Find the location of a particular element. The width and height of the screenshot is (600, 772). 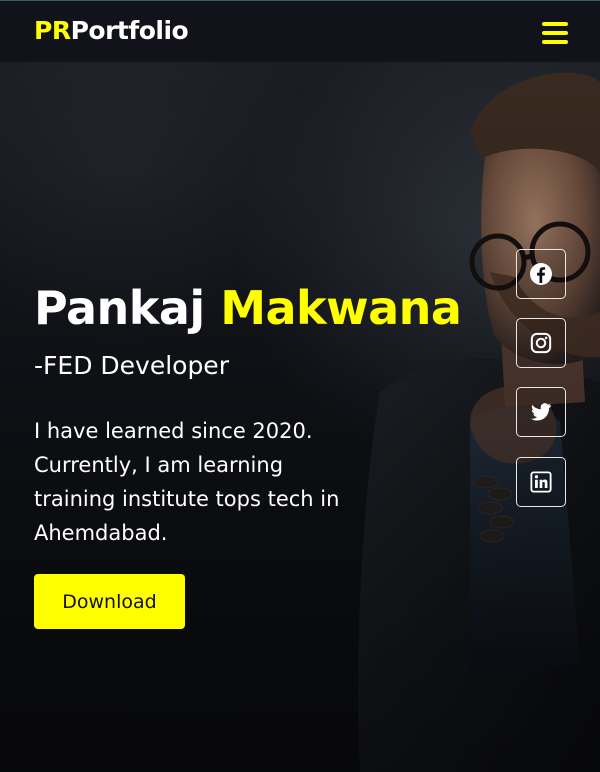

first-name: Pankaj is located at coordinates (119, 308).